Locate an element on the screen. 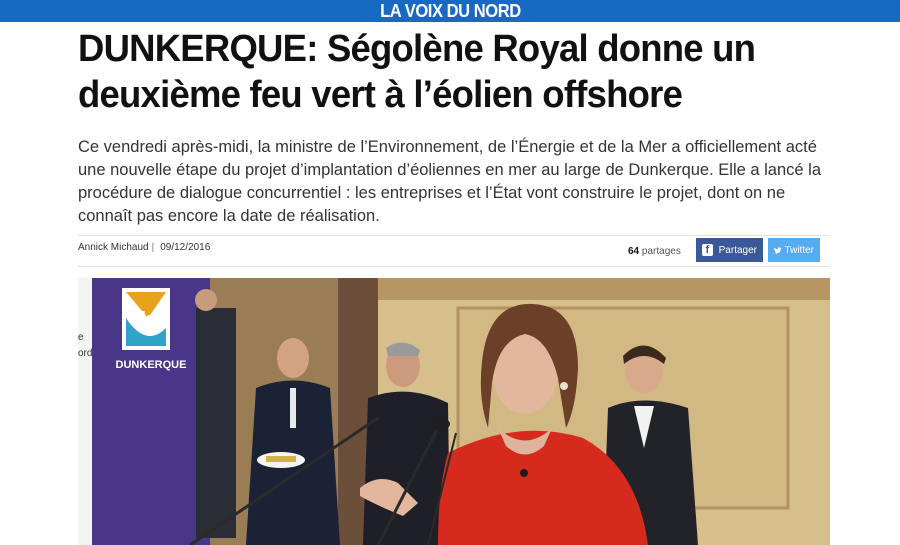 Image resolution: width=900 pixels, height=545 pixels. twitter-share-button: Twitter is located at coordinates (794, 250).